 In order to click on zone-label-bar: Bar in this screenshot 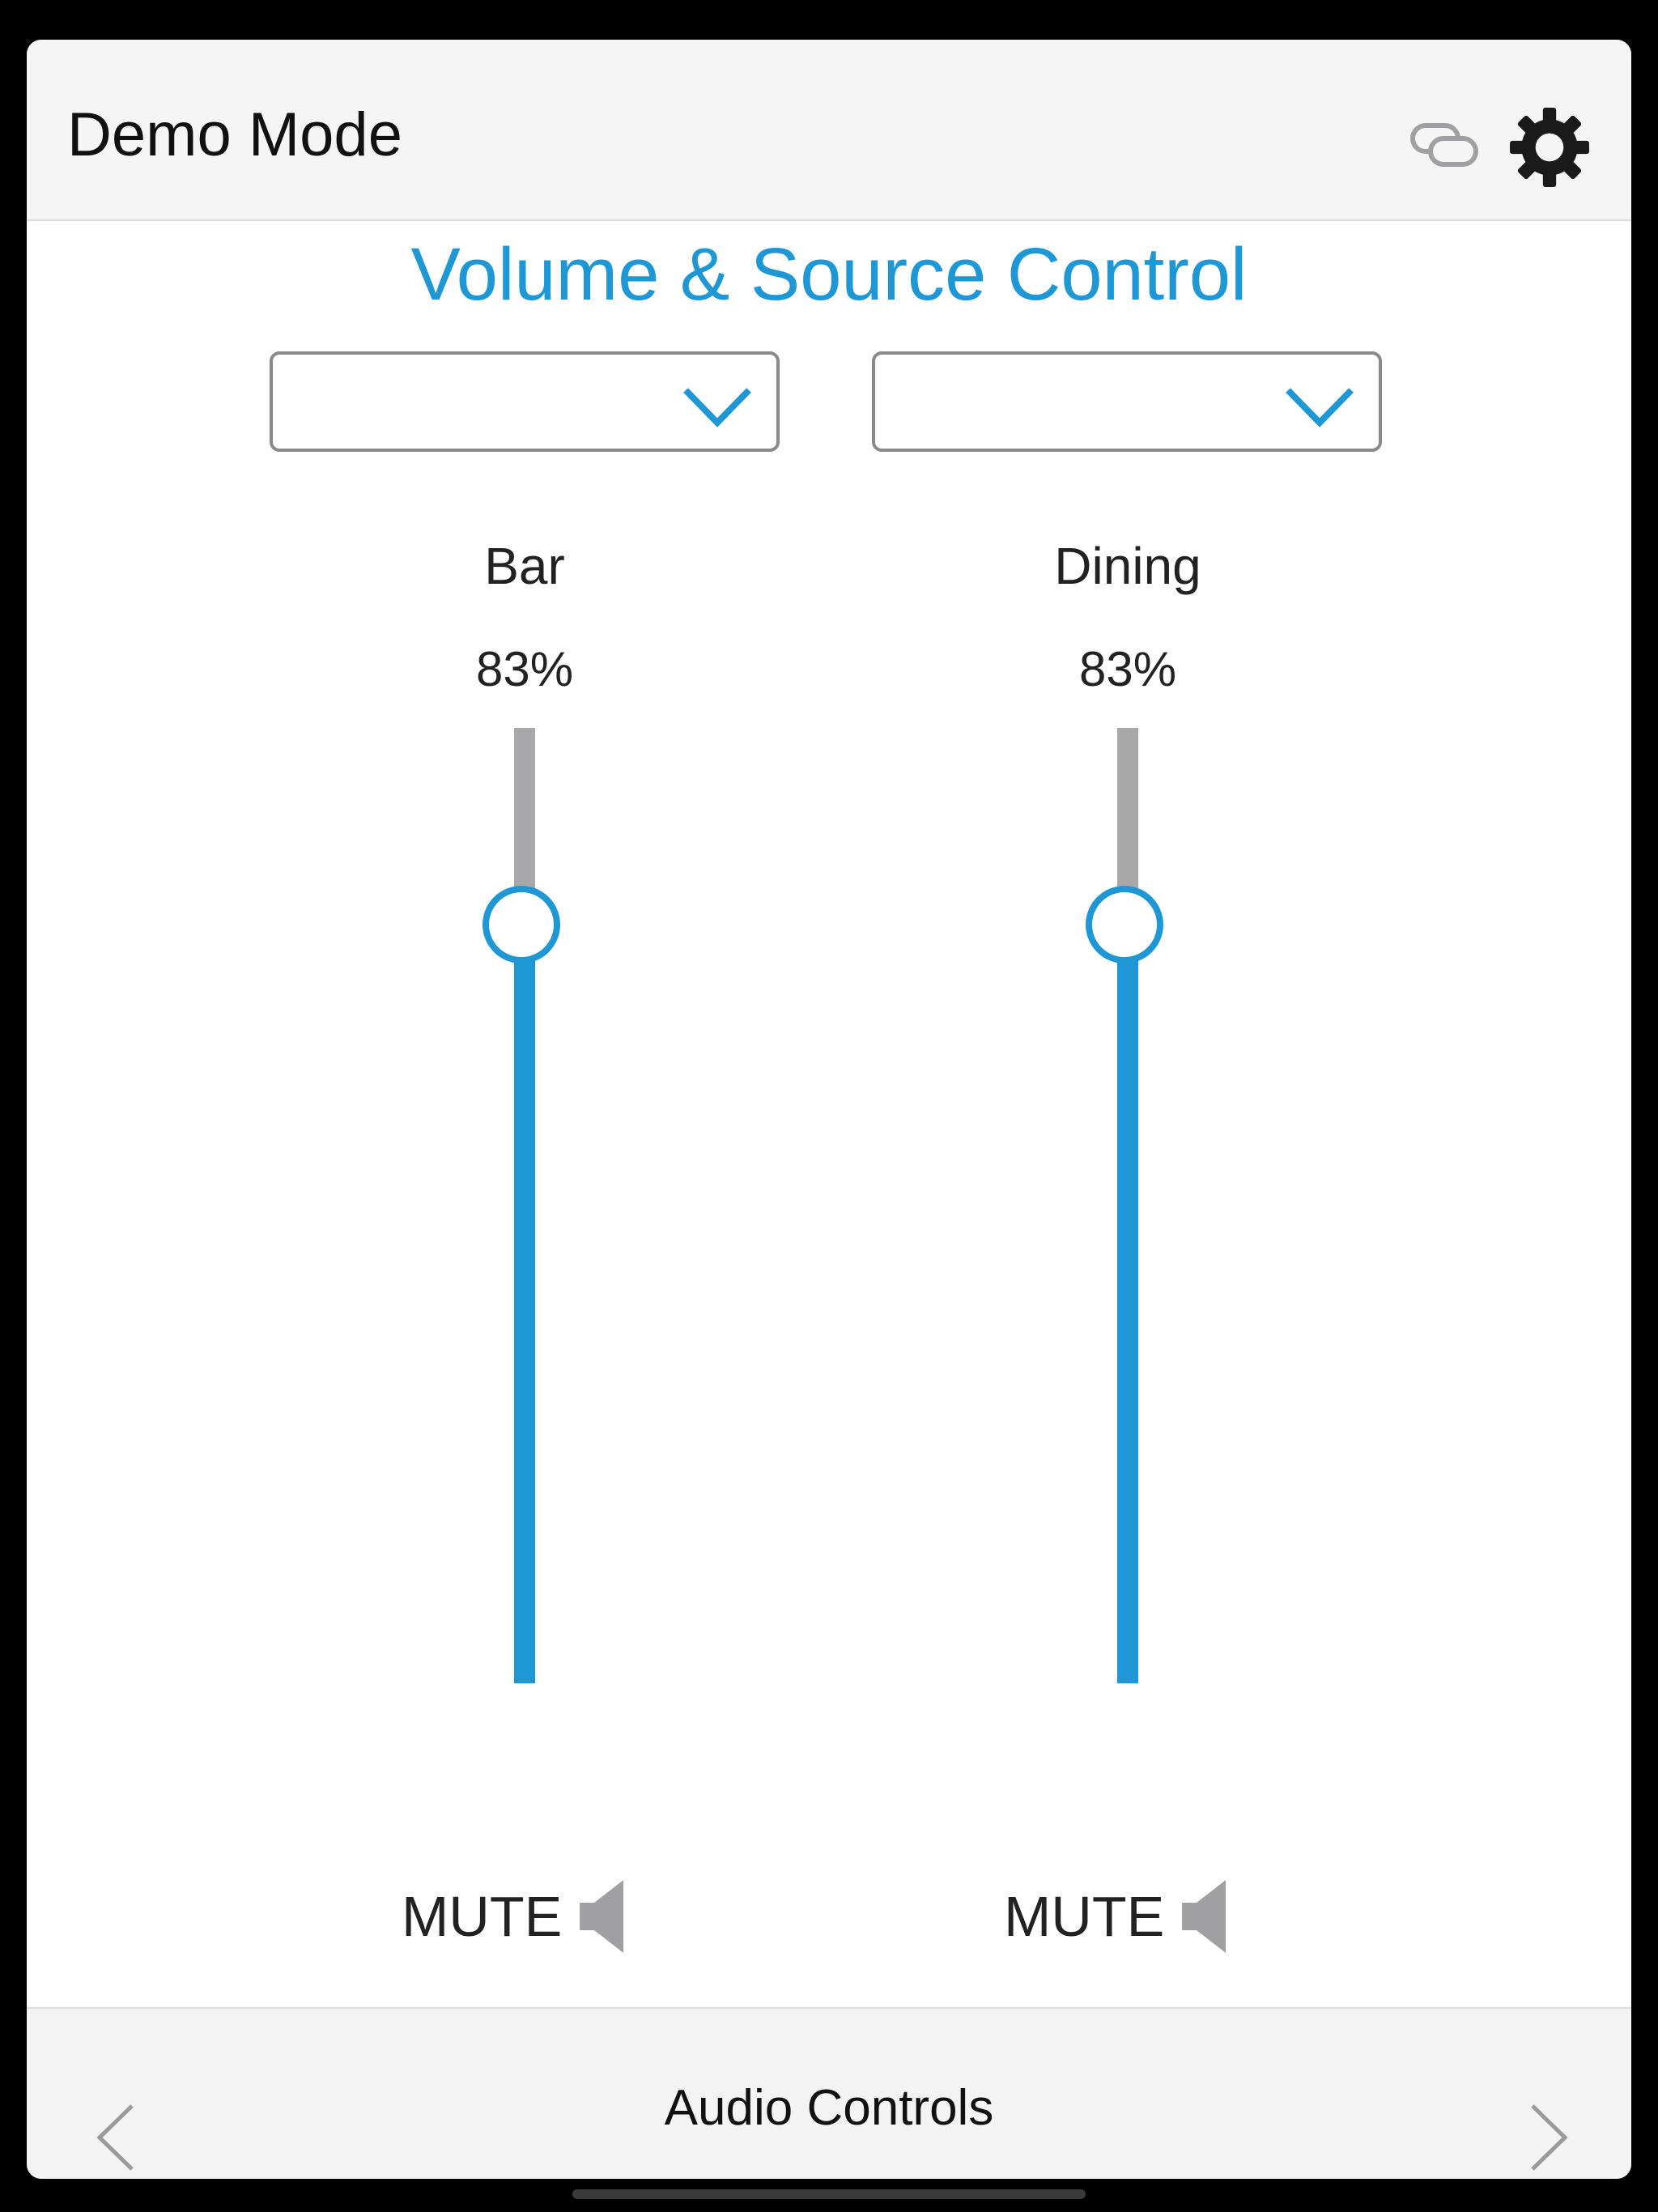, I will do `click(524, 566)`.